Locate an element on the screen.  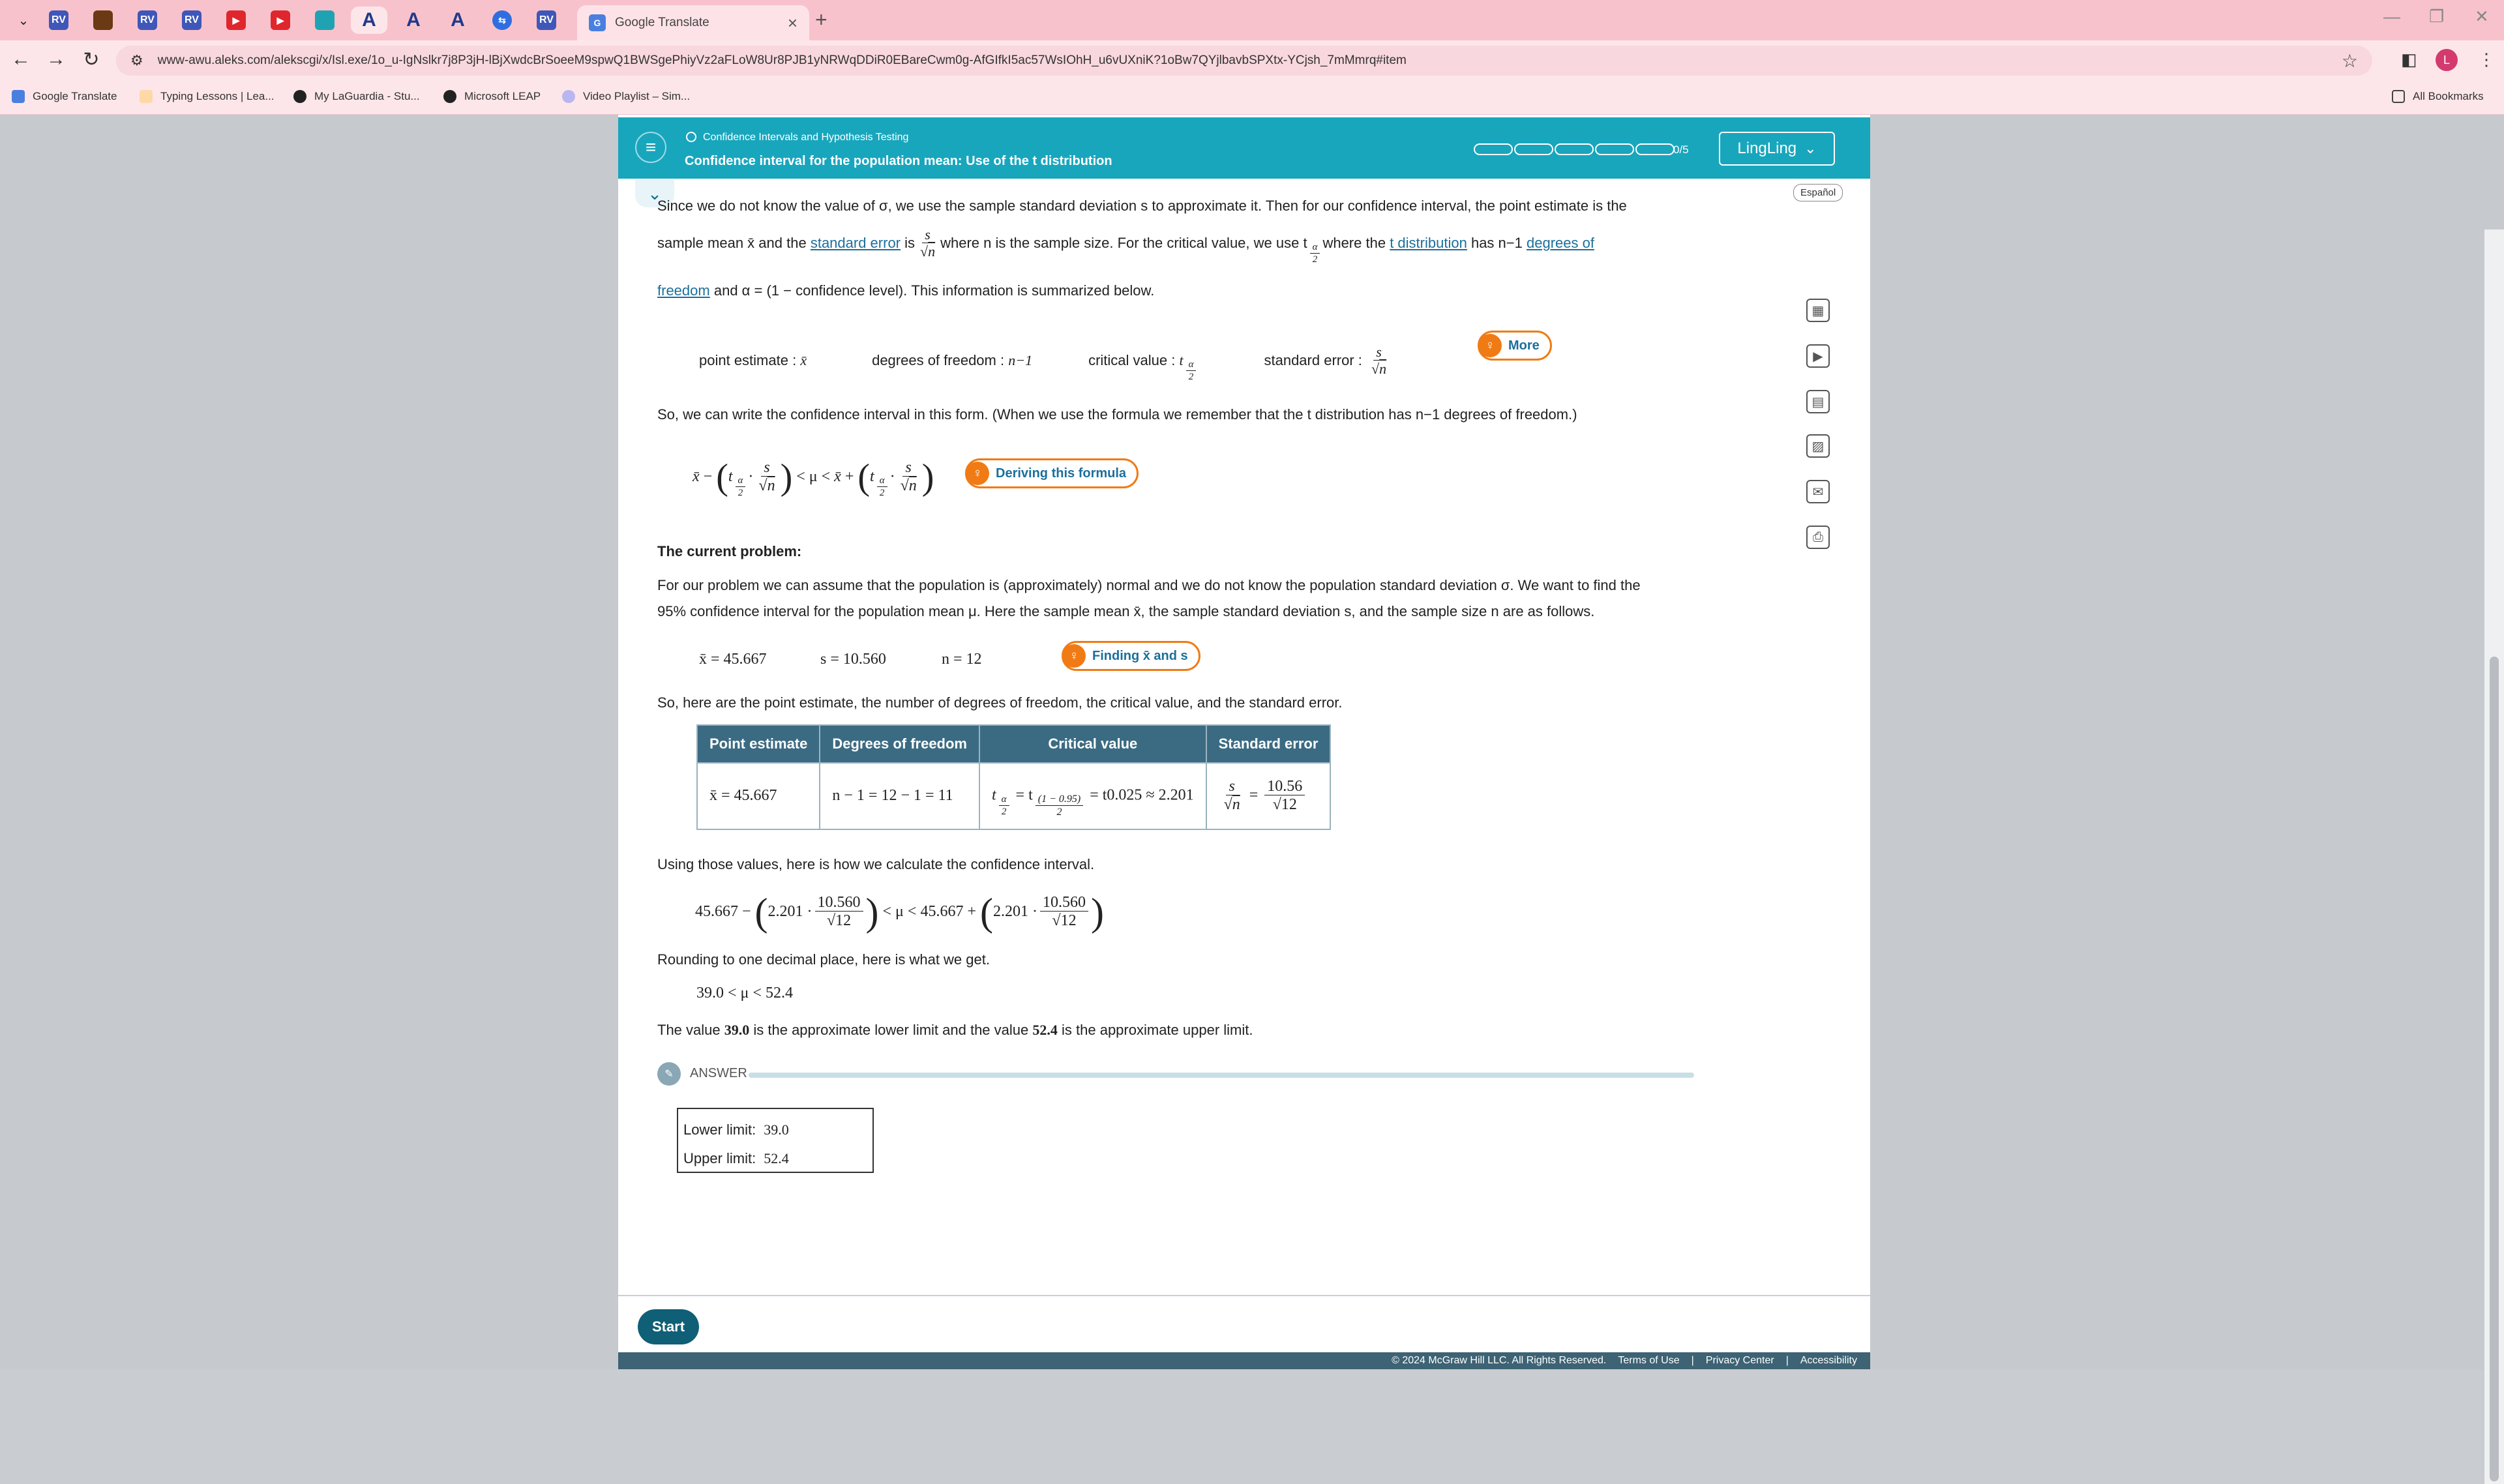
t-distribution-link: t distribution is located at coordinates (1428, 243).